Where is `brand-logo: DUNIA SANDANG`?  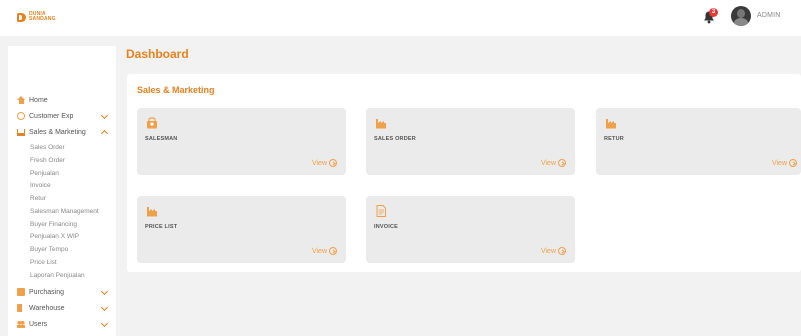 brand-logo: DUNIA SANDANG is located at coordinates (36, 17).